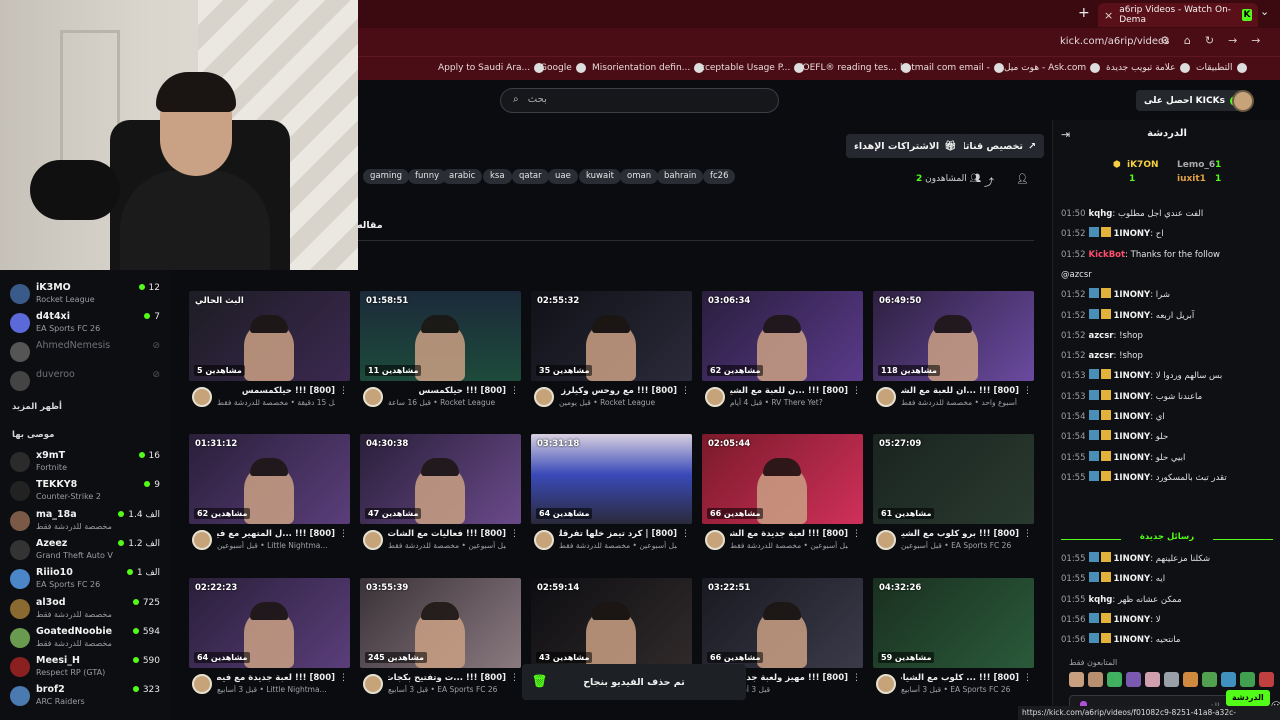 The image size is (1280, 720). Describe the element at coordinates (639, 176) in the screenshot. I see `tag-chip: oman` at that location.